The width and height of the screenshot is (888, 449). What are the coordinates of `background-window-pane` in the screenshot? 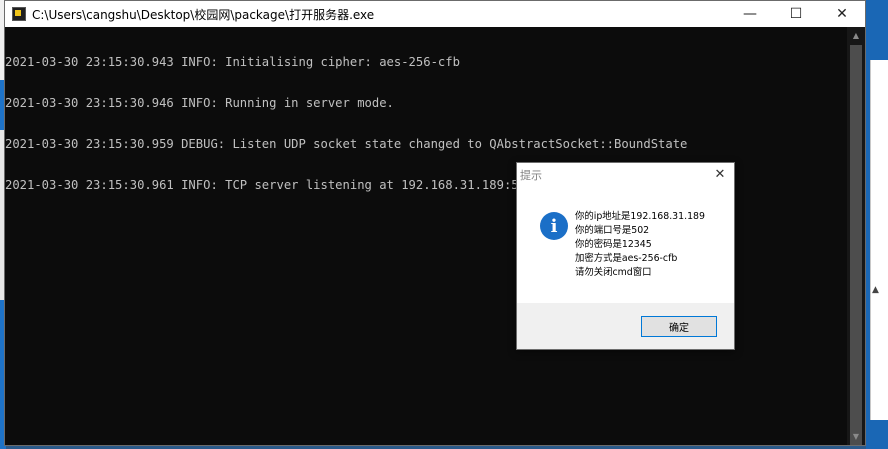 It's located at (879, 240).